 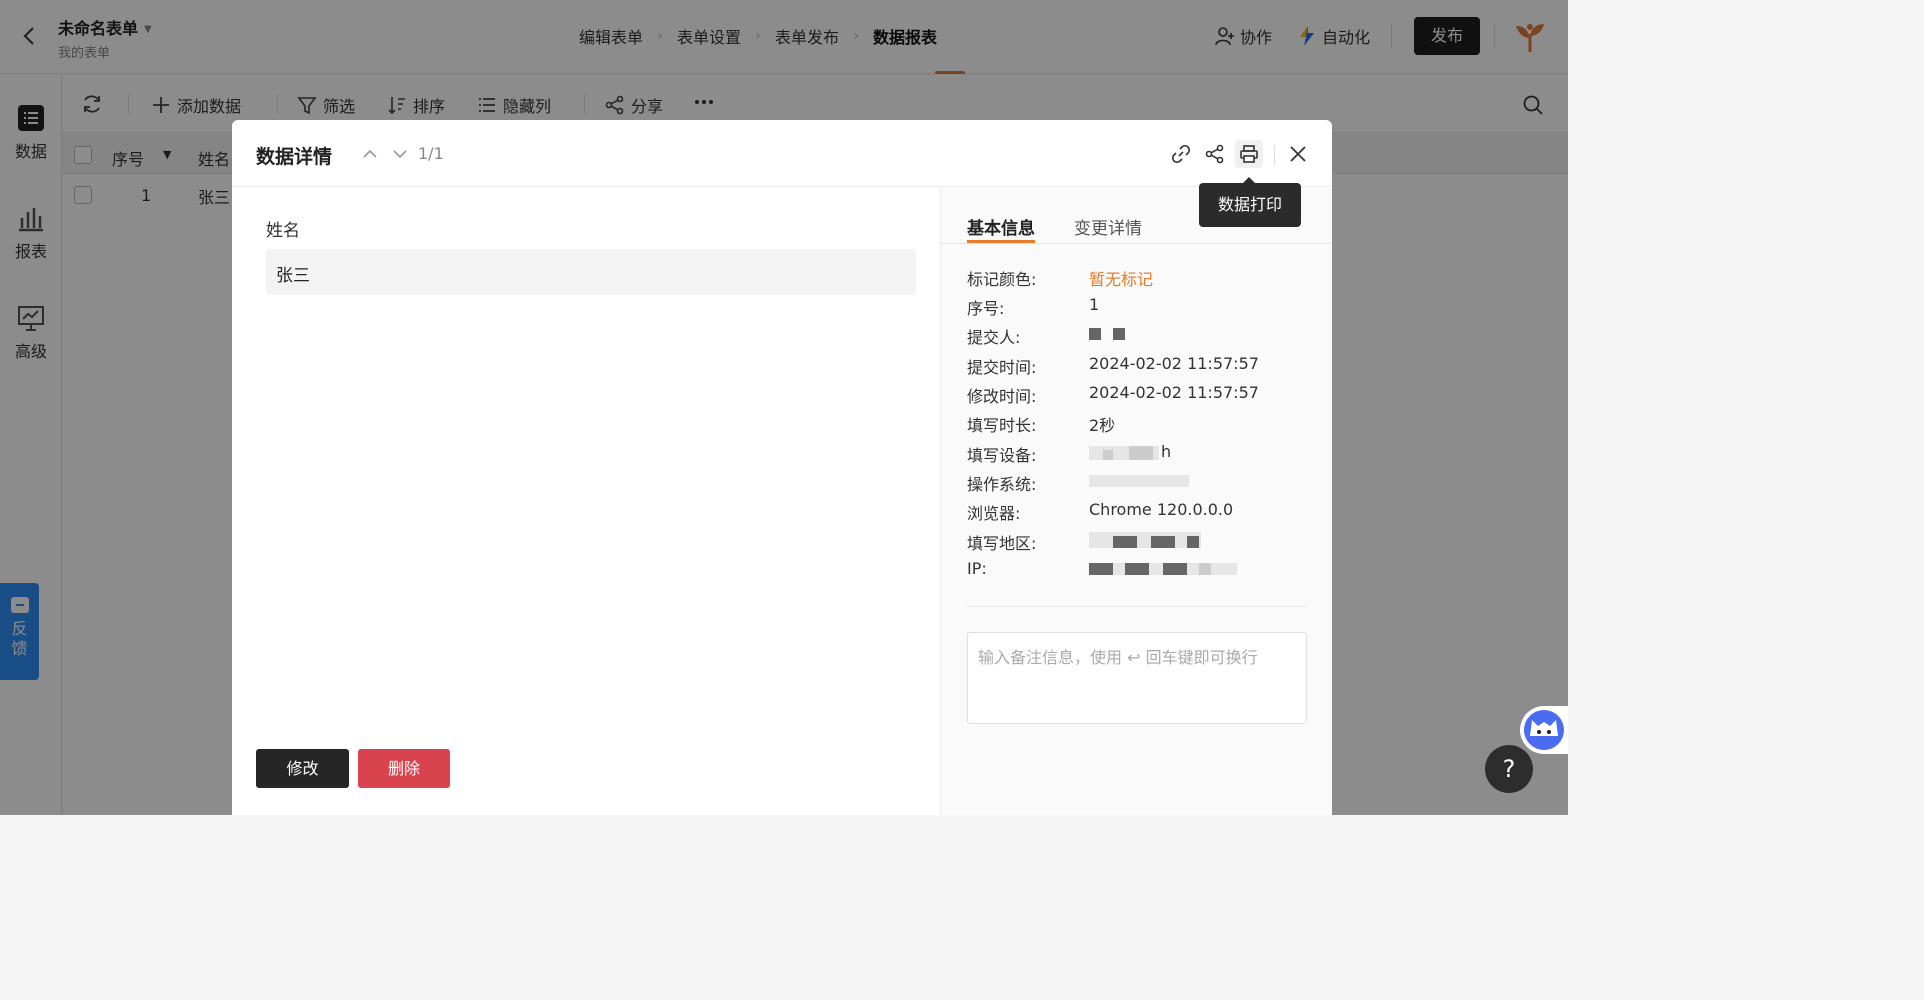 What do you see at coordinates (1102, 425) in the screenshot?
I see `info-value: 2秒` at bounding box center [1102, 425].